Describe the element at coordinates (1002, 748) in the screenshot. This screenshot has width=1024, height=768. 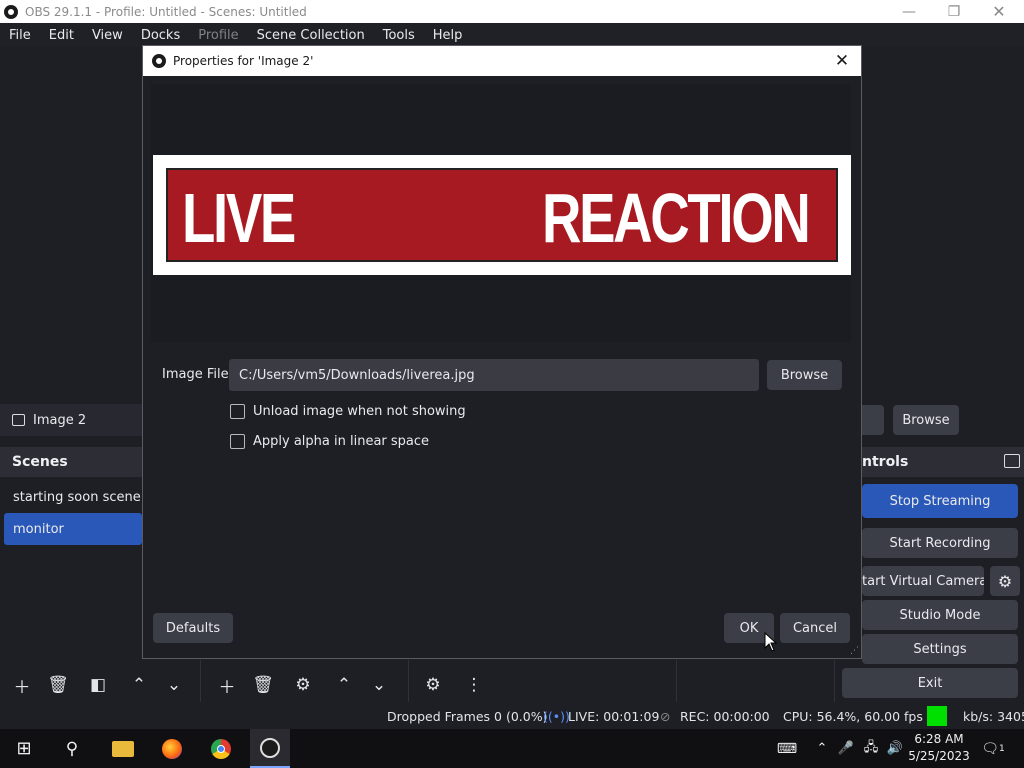
I see `notification-count: 1` at that location.